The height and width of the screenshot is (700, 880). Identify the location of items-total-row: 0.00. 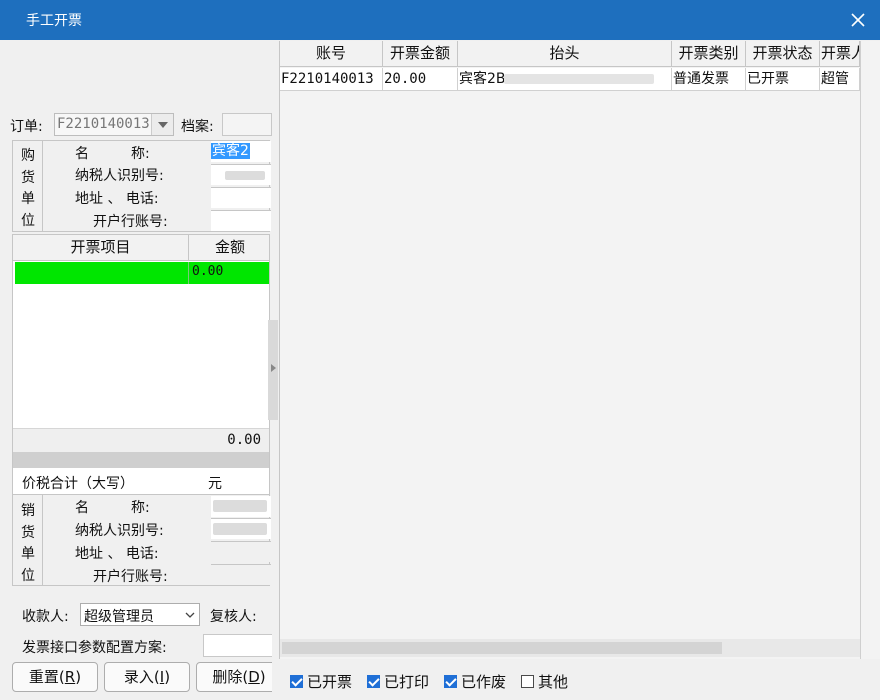
(141, 440).